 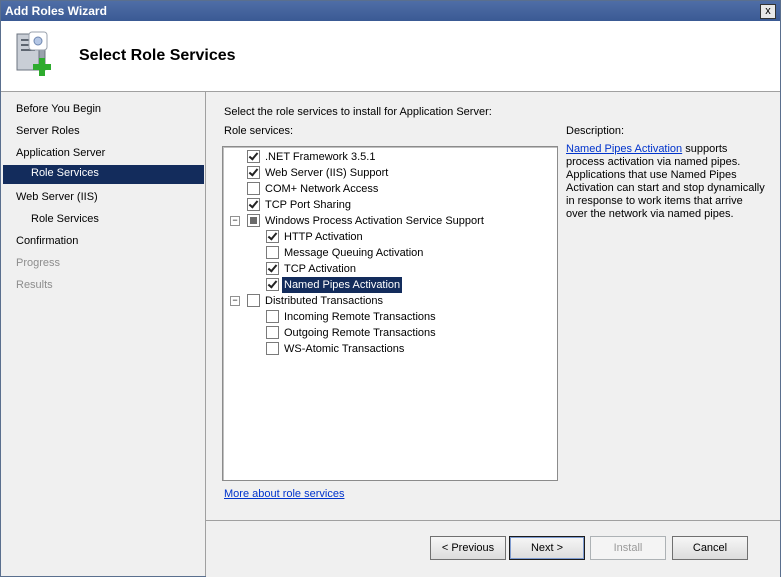 What do you see at coordinates (710, 548) in the screenshot?
I see `cancel-button: Cancel` at bounding box center [710, 548].